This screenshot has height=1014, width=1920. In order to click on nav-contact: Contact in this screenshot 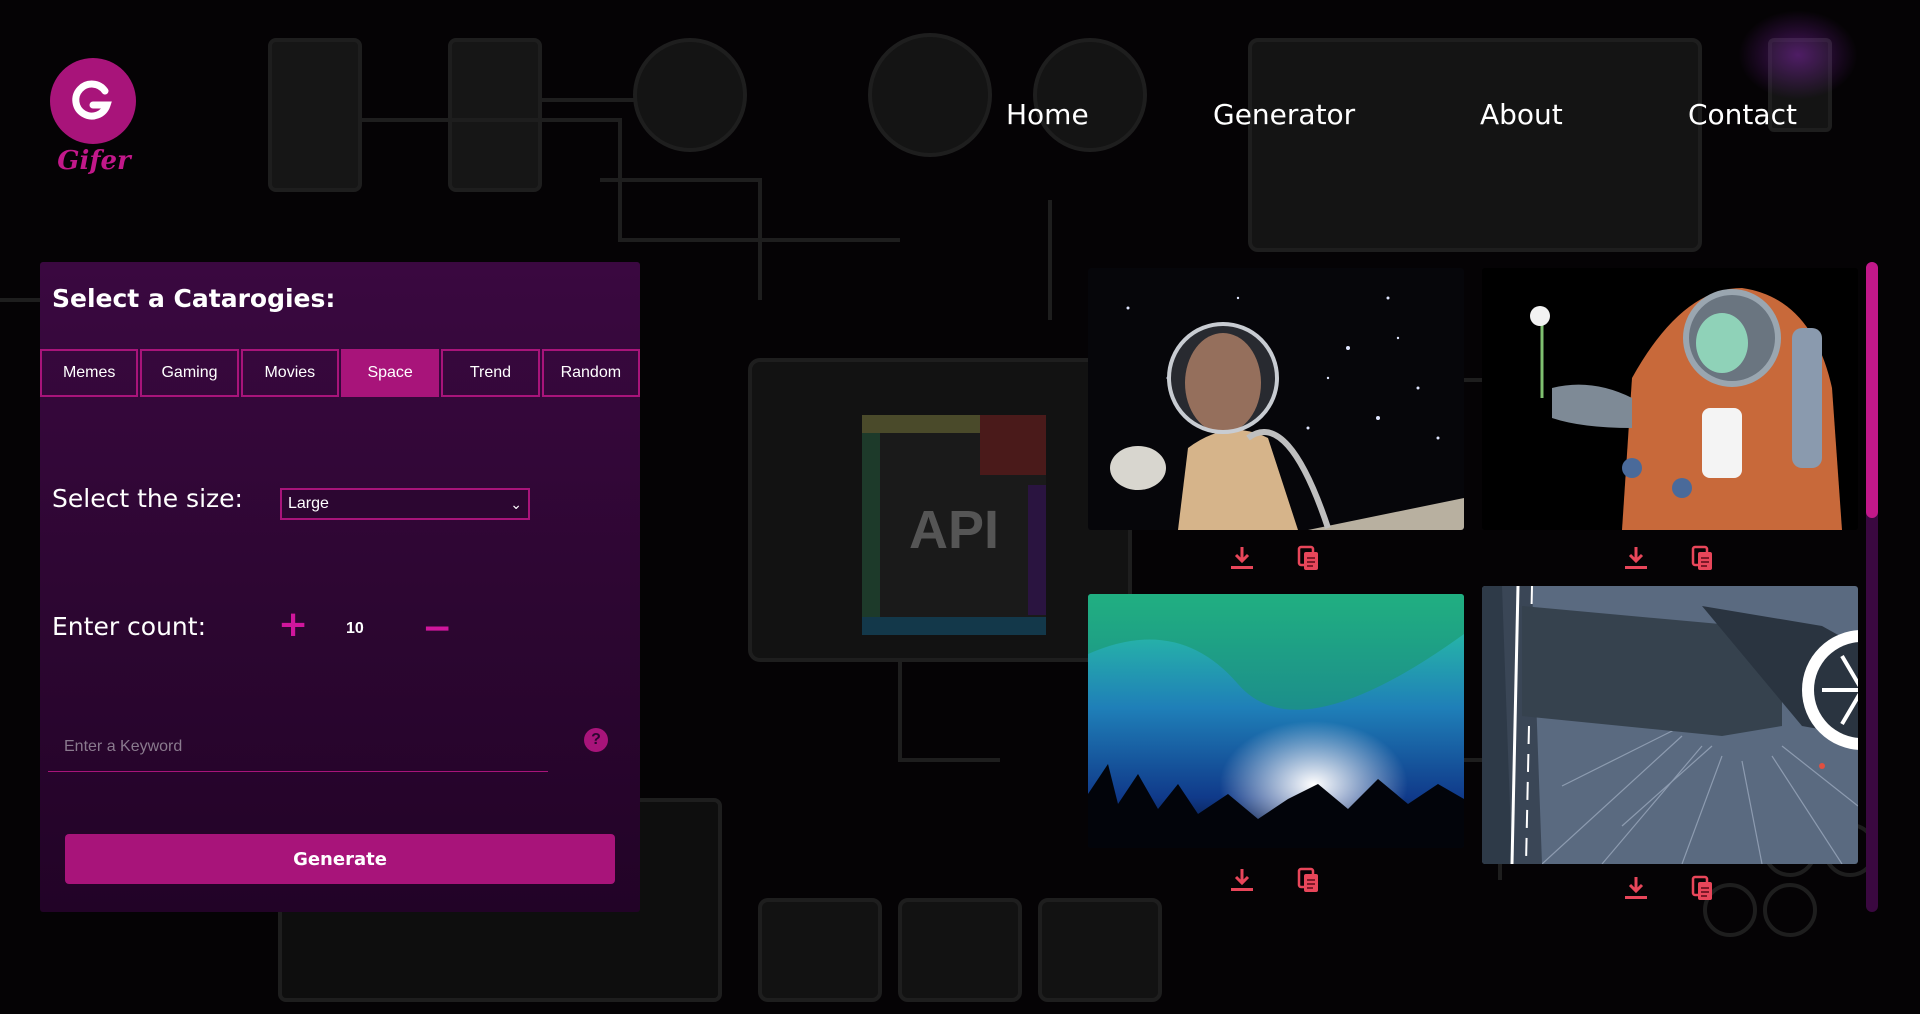, I will do `click(1742, 114)`.